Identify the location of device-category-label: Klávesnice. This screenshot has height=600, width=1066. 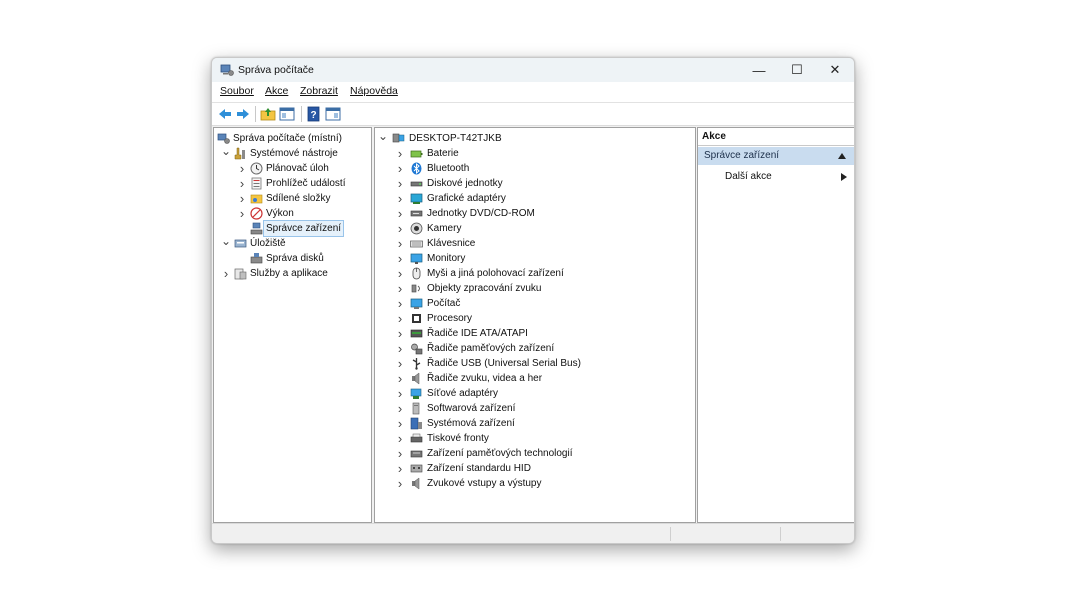
(451, 243).